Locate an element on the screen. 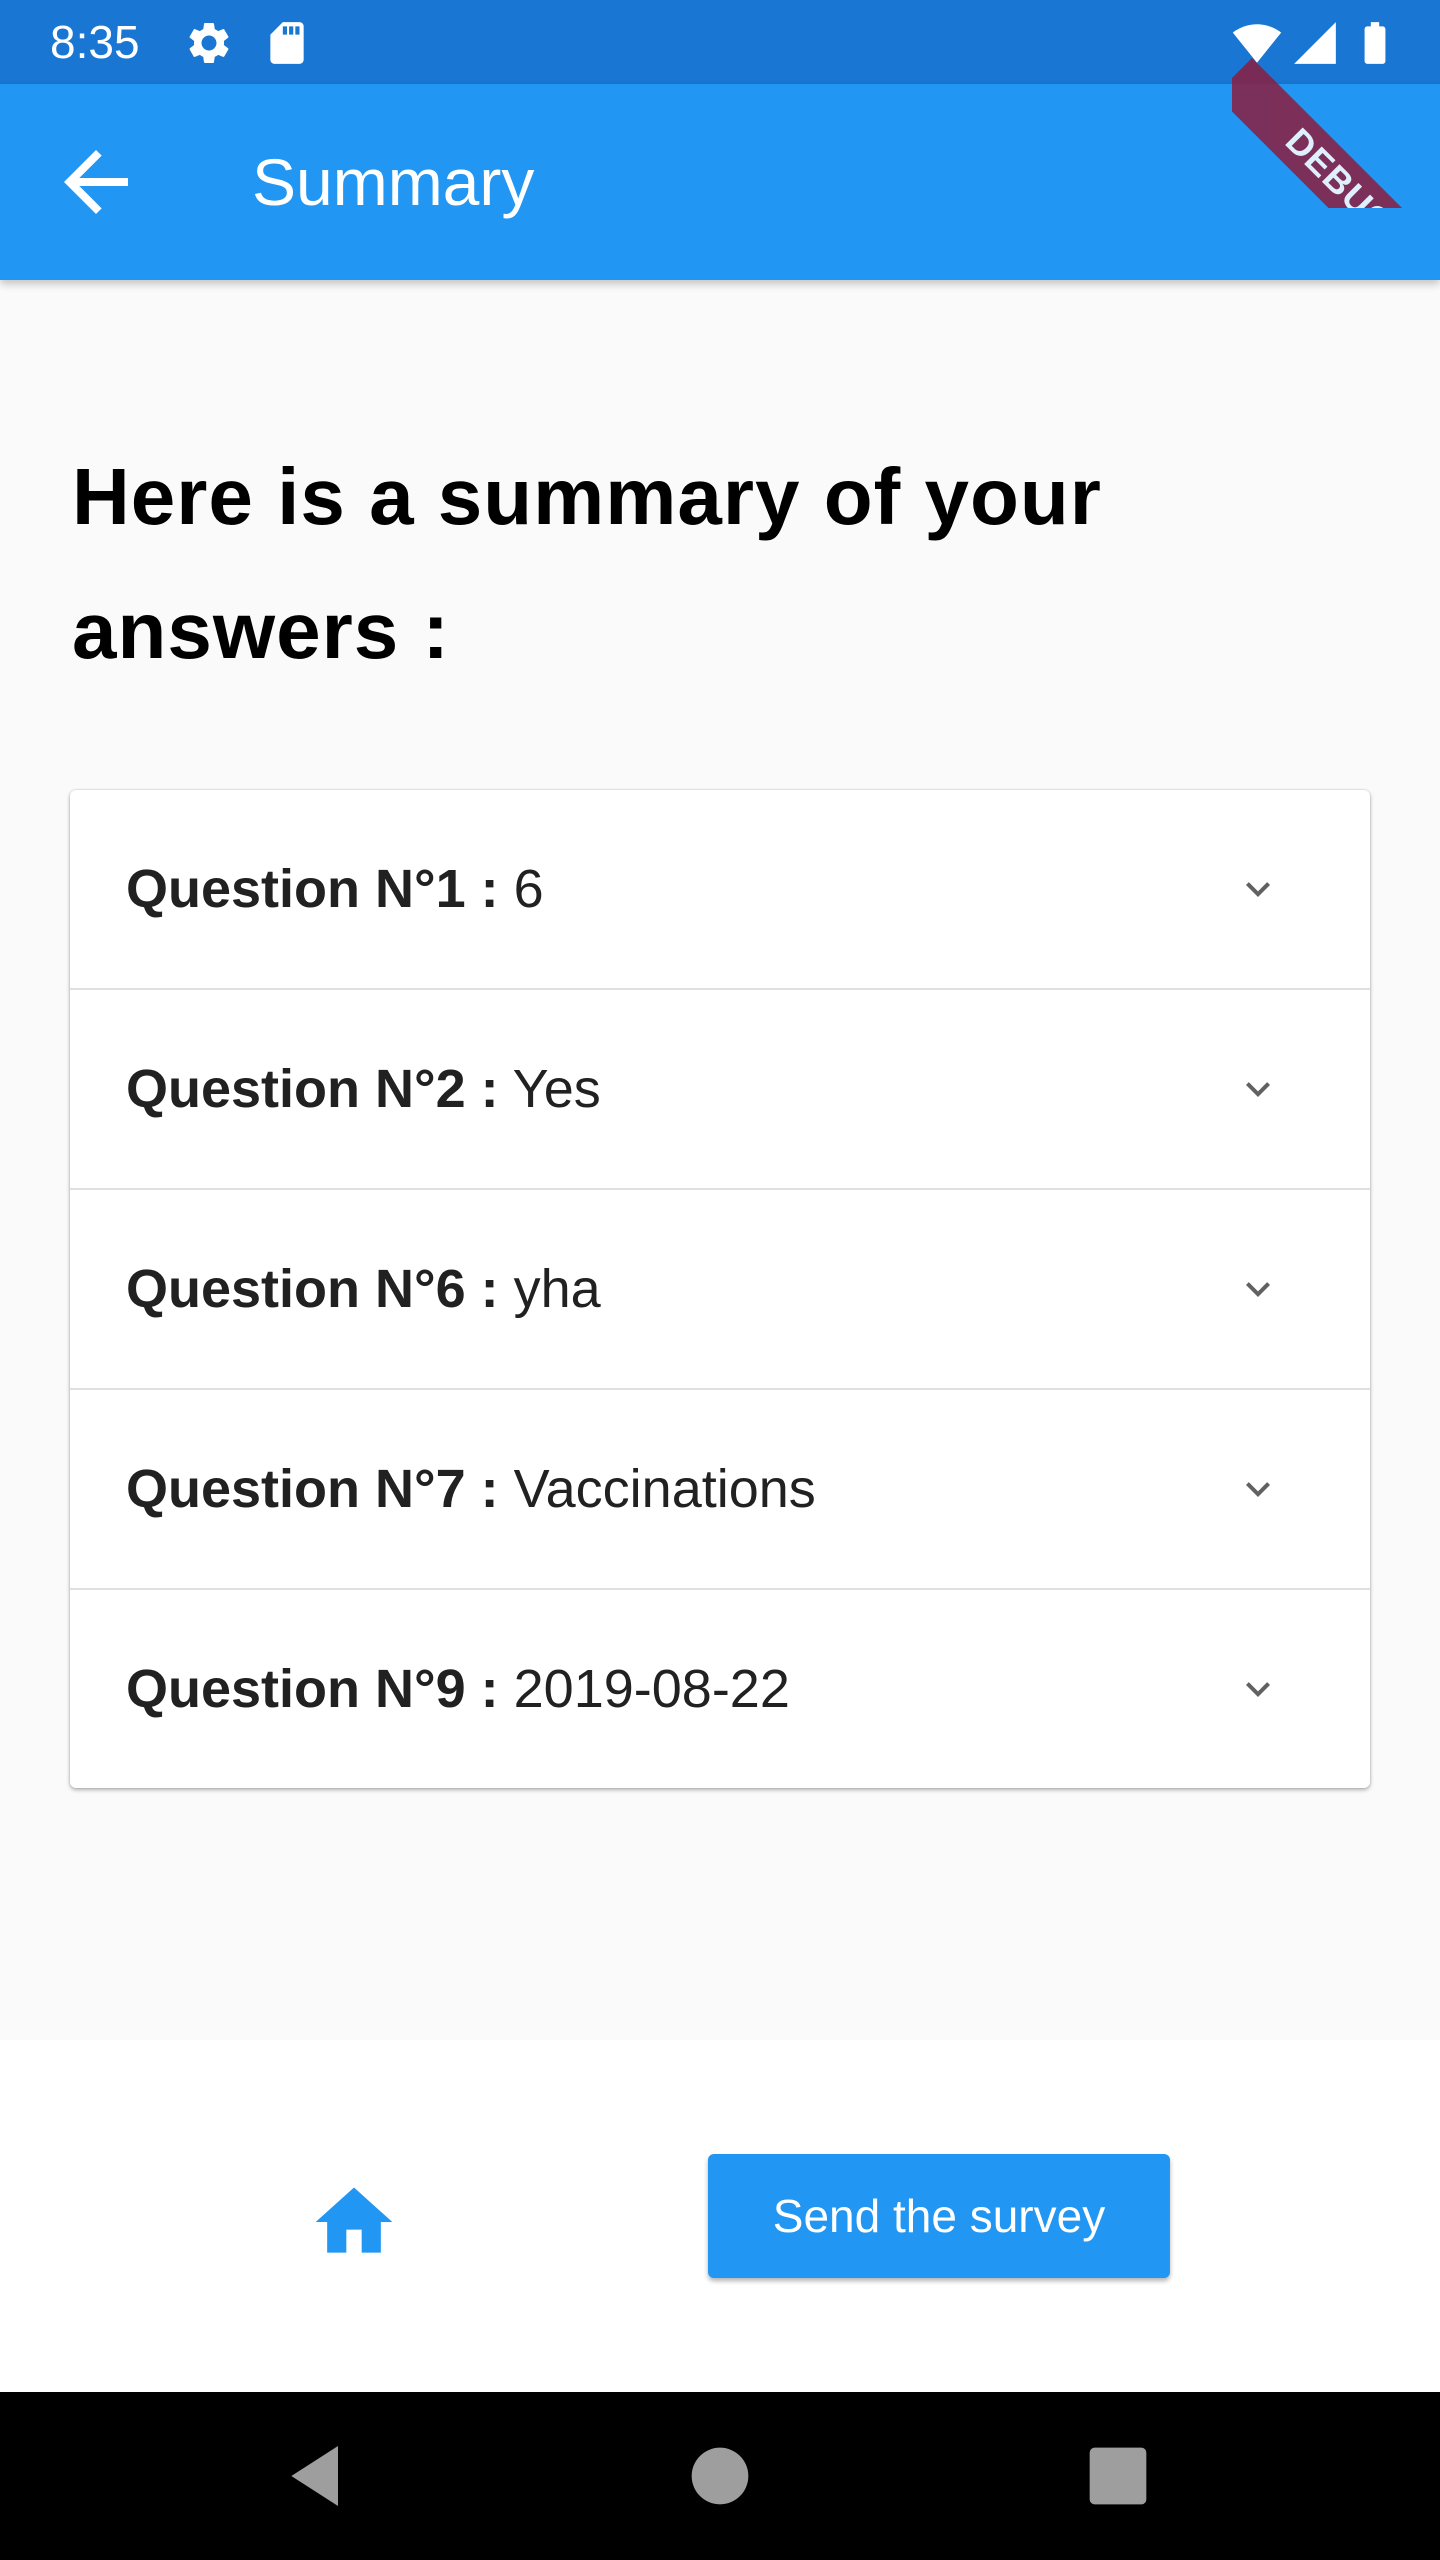 The height and width of the screenshot is (2560, 1440). answer-value: 2019-08-22 is located at coordinates (651, 1689).